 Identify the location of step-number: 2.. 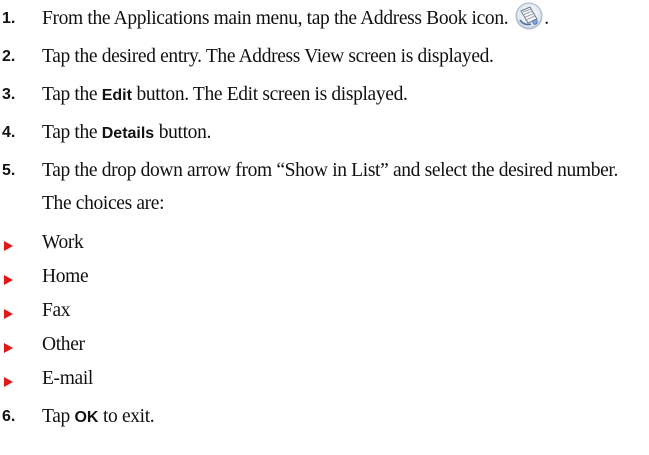
(9, 56).